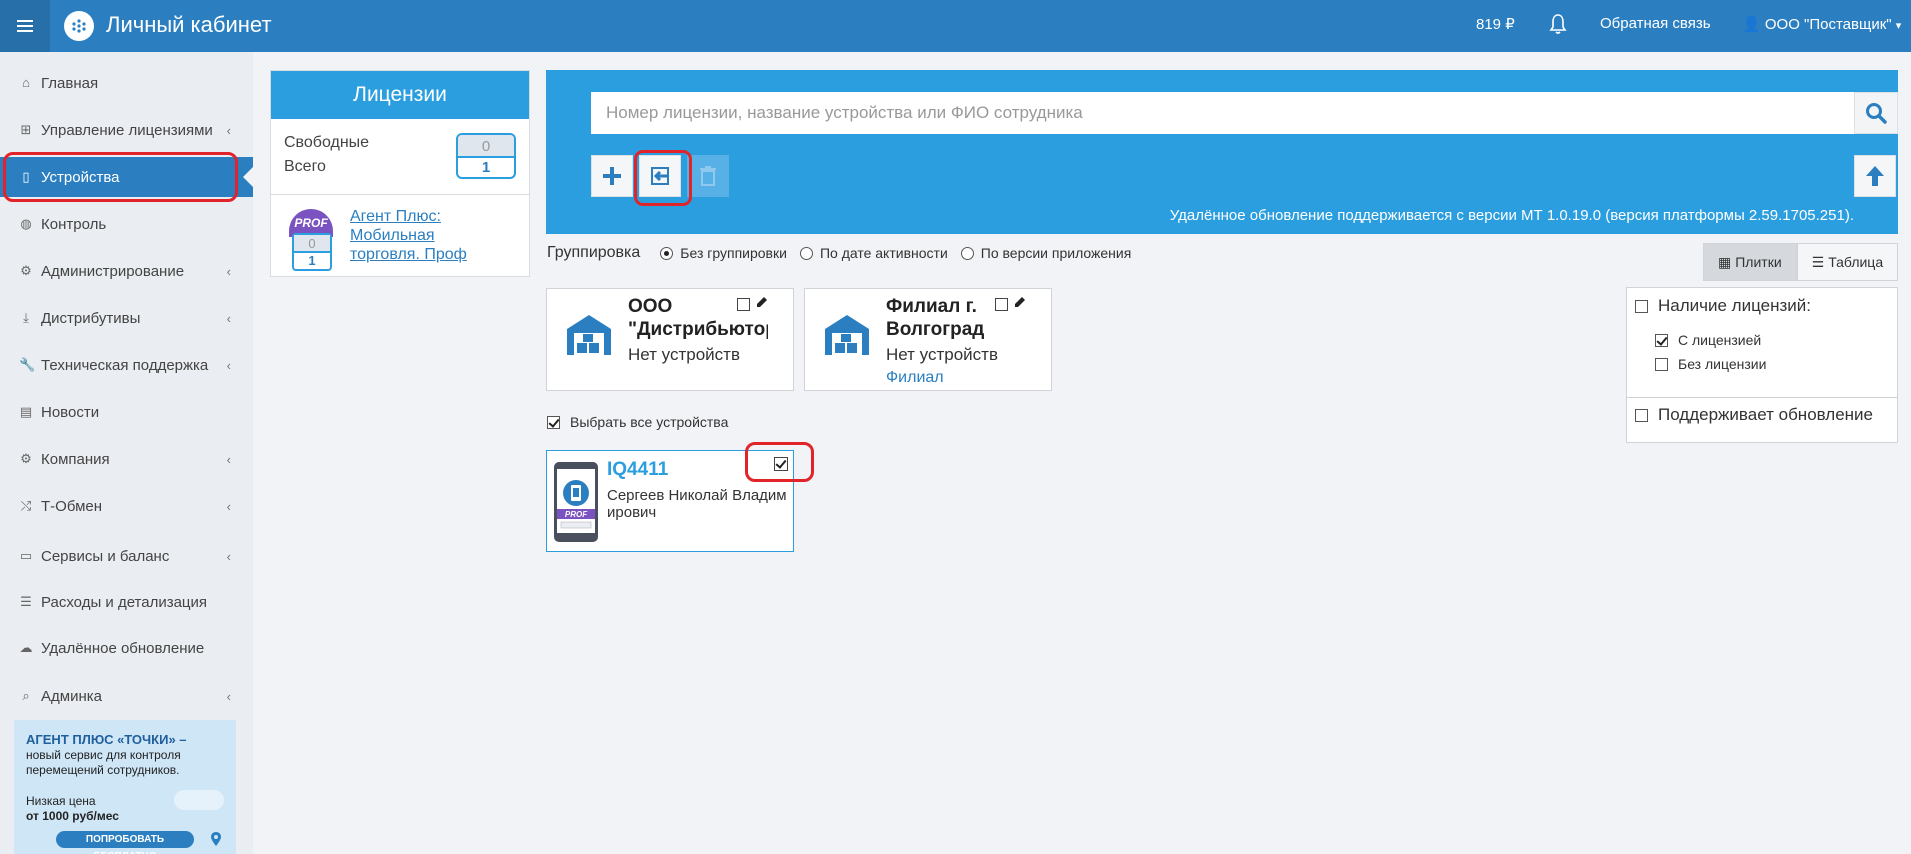  Describe the element at coordinates (126, 696) in the screenshot. I see `sidebar-item-admin-panel: ⌕ Админка ‹` at that location.